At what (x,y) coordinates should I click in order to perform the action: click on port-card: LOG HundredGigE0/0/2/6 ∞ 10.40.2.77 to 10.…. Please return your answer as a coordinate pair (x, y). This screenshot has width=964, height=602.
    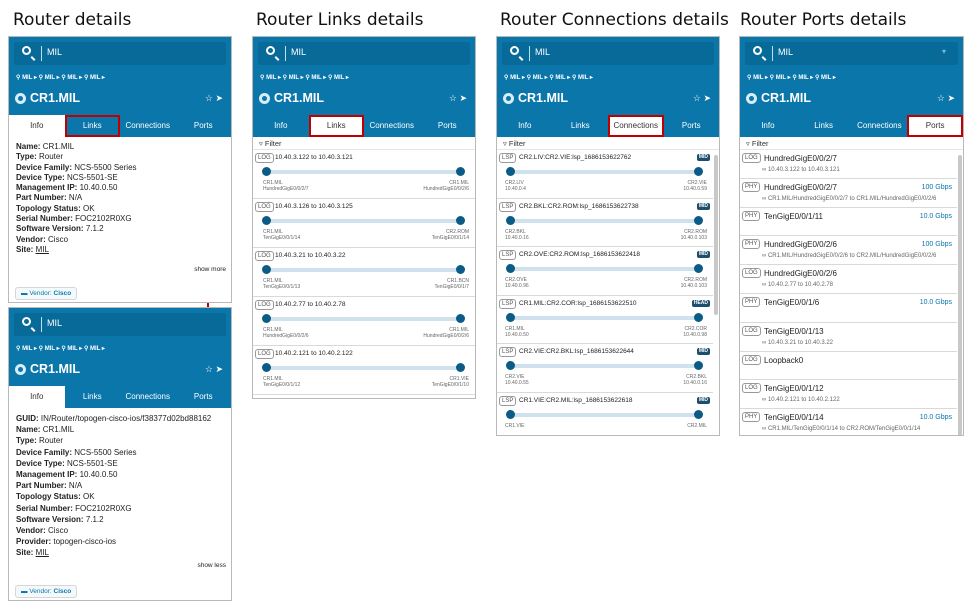
    Looking at the image, I should click on (848, 279).